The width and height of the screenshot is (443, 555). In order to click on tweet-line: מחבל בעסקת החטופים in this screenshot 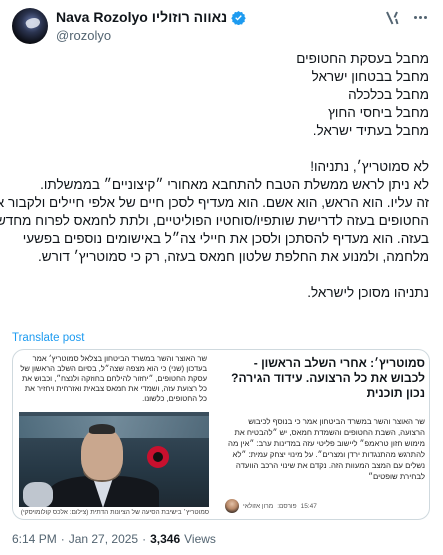, I will do `click(362, 58)`.